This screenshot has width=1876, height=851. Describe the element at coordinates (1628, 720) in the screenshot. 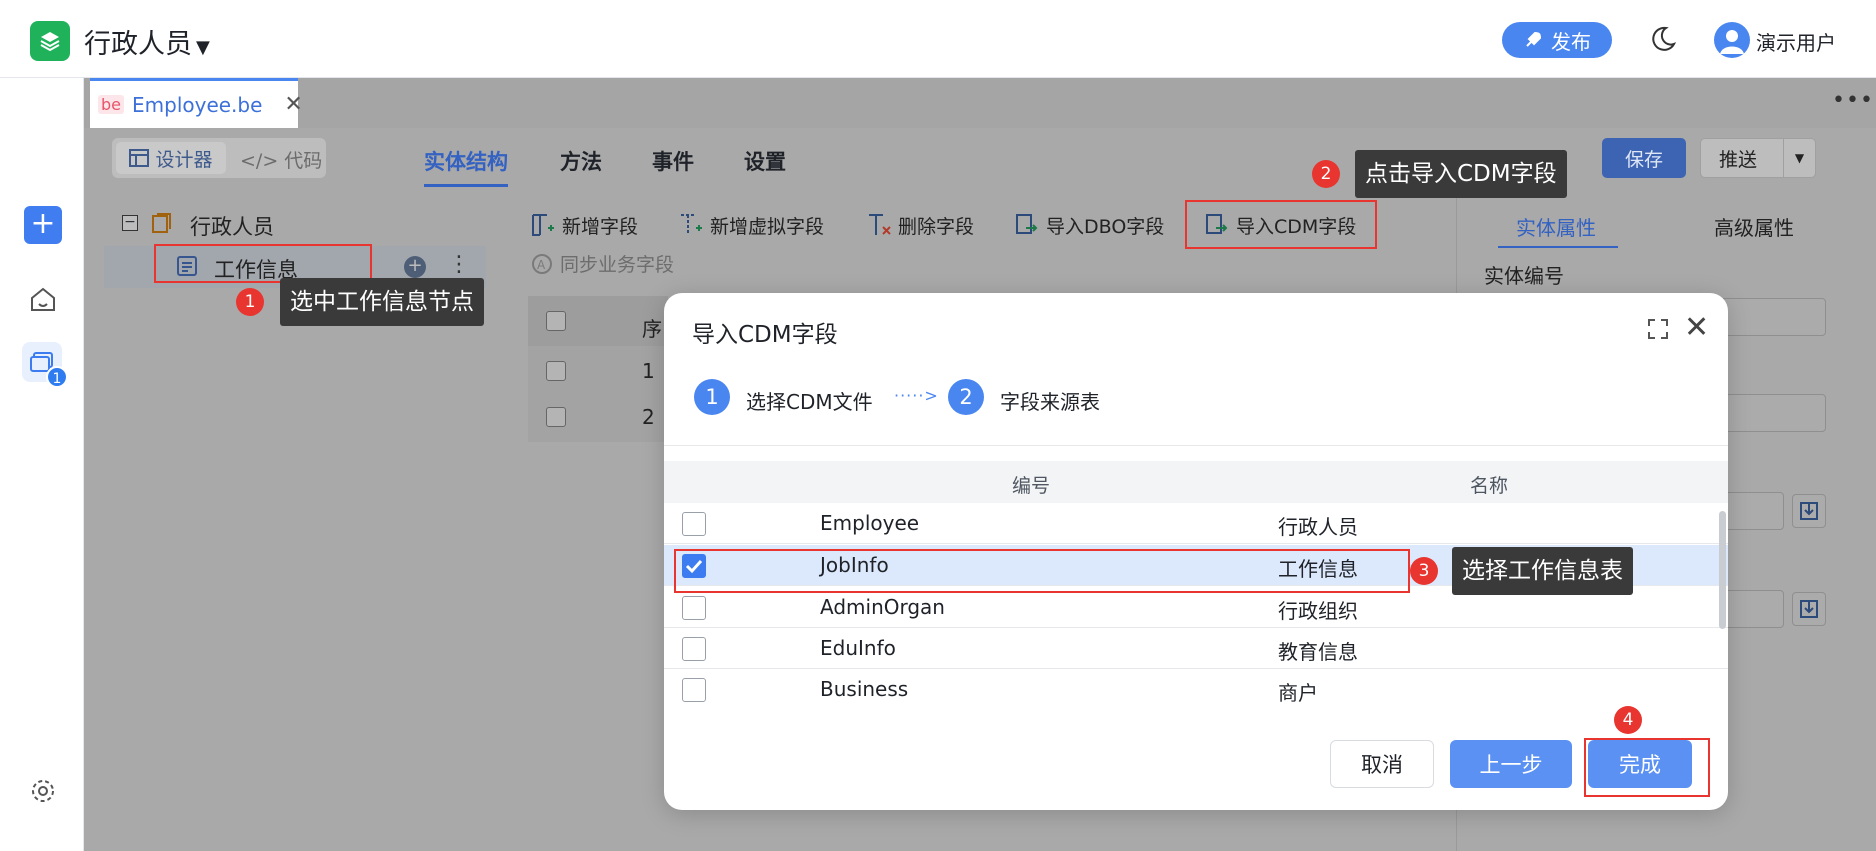

I see `annotation-num-4: 4` at that location.